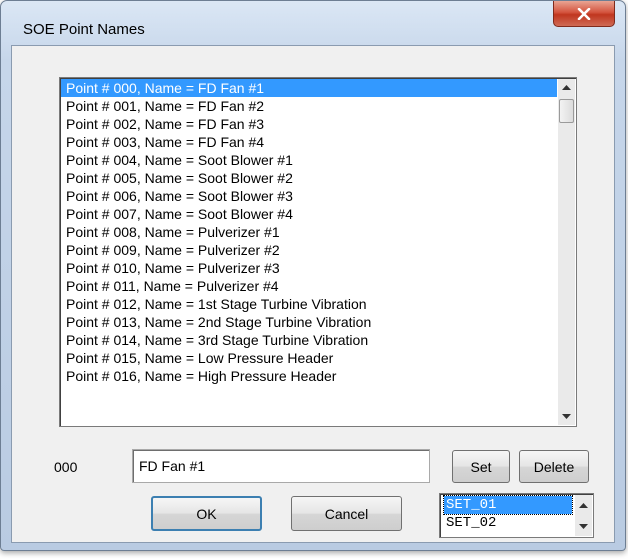 The image size is (628, 559). What do you see at coordinates (309, 178) in the screenshot?
I see `point-list-item: Point # 005, Name = Soot Blower #2` at bounding box center [309, 178].